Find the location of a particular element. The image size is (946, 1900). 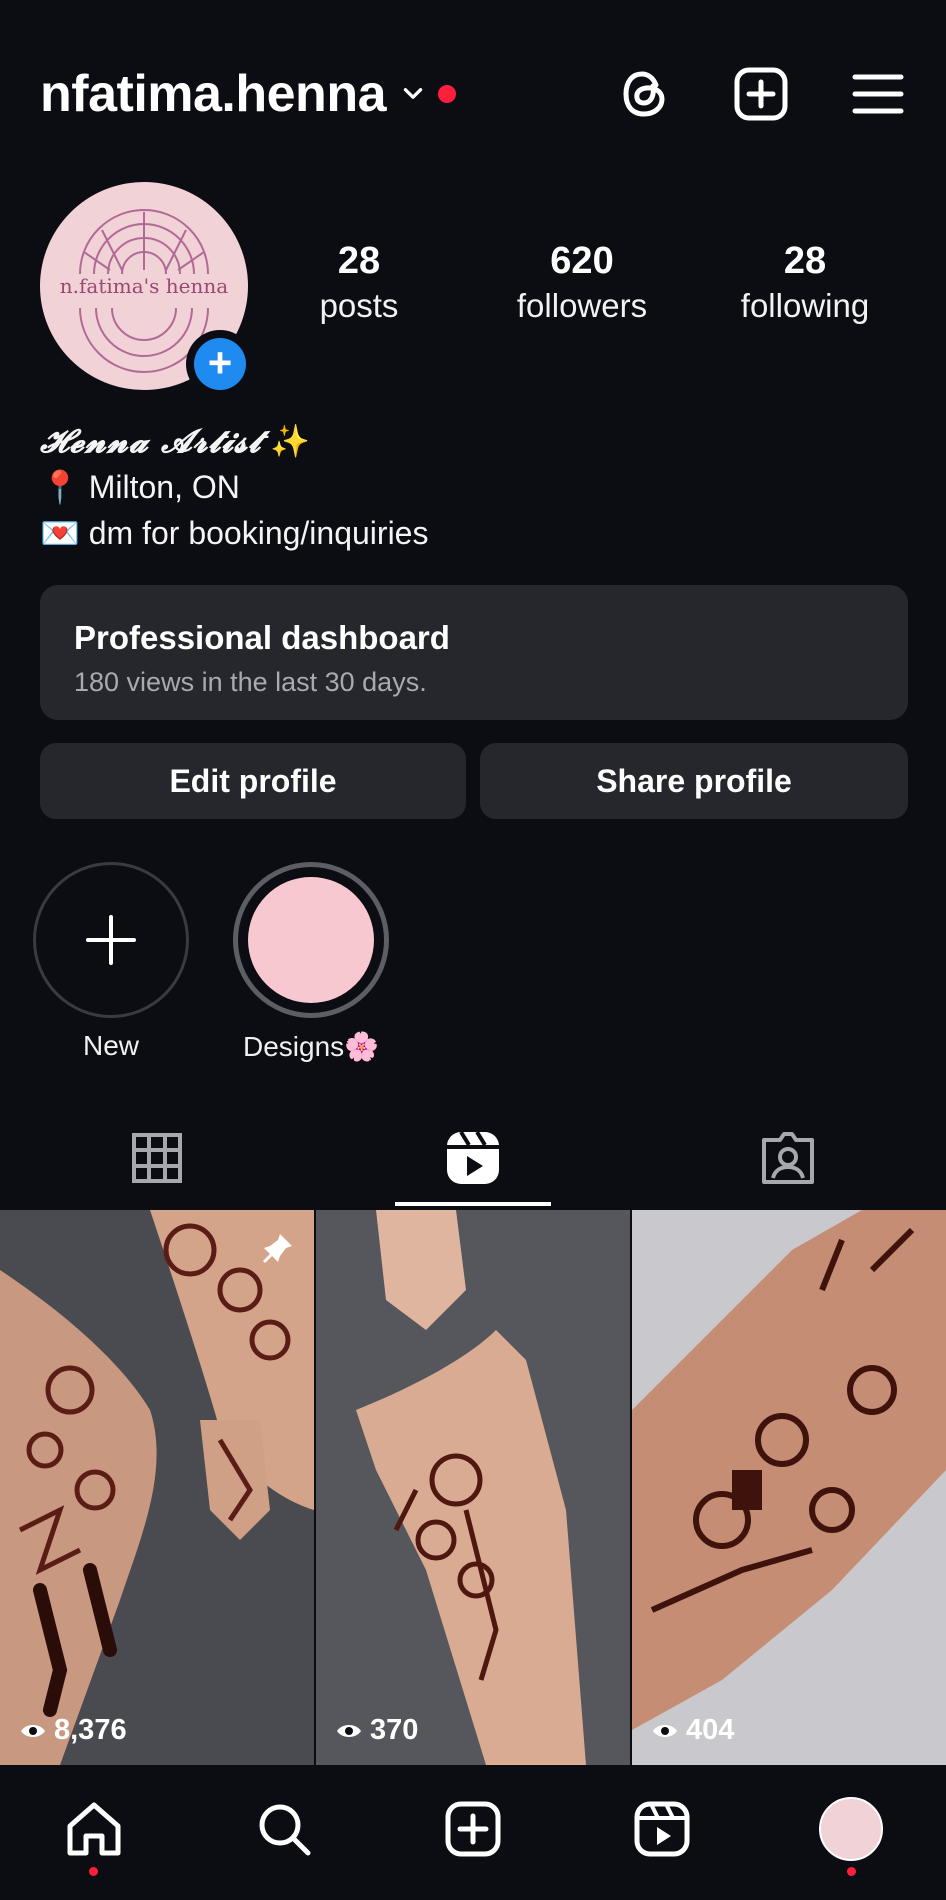

add-story-button: + is located at coordinates (220, 364).